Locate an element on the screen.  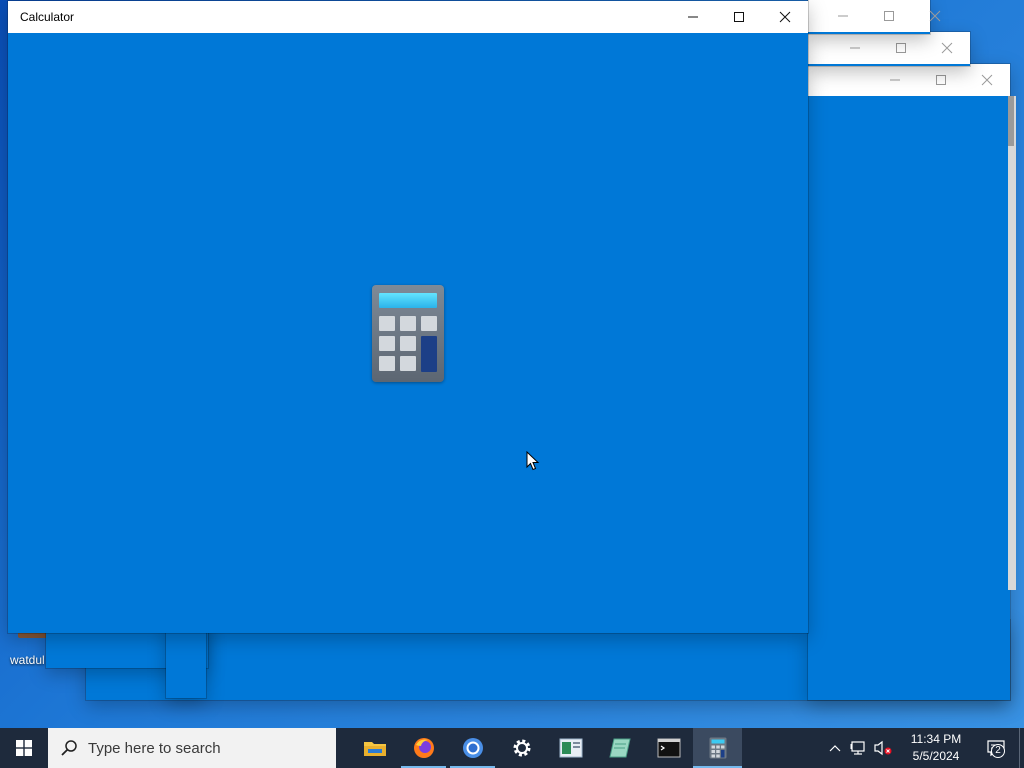
titlebar: Calculator is located at coordinates (408, 17).